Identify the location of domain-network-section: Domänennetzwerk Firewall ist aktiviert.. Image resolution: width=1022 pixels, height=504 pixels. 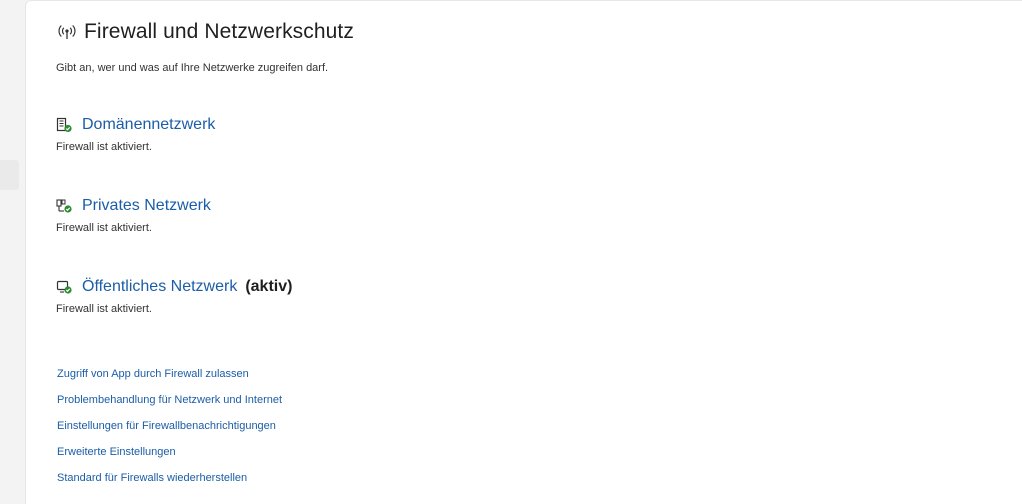
(135, 134).